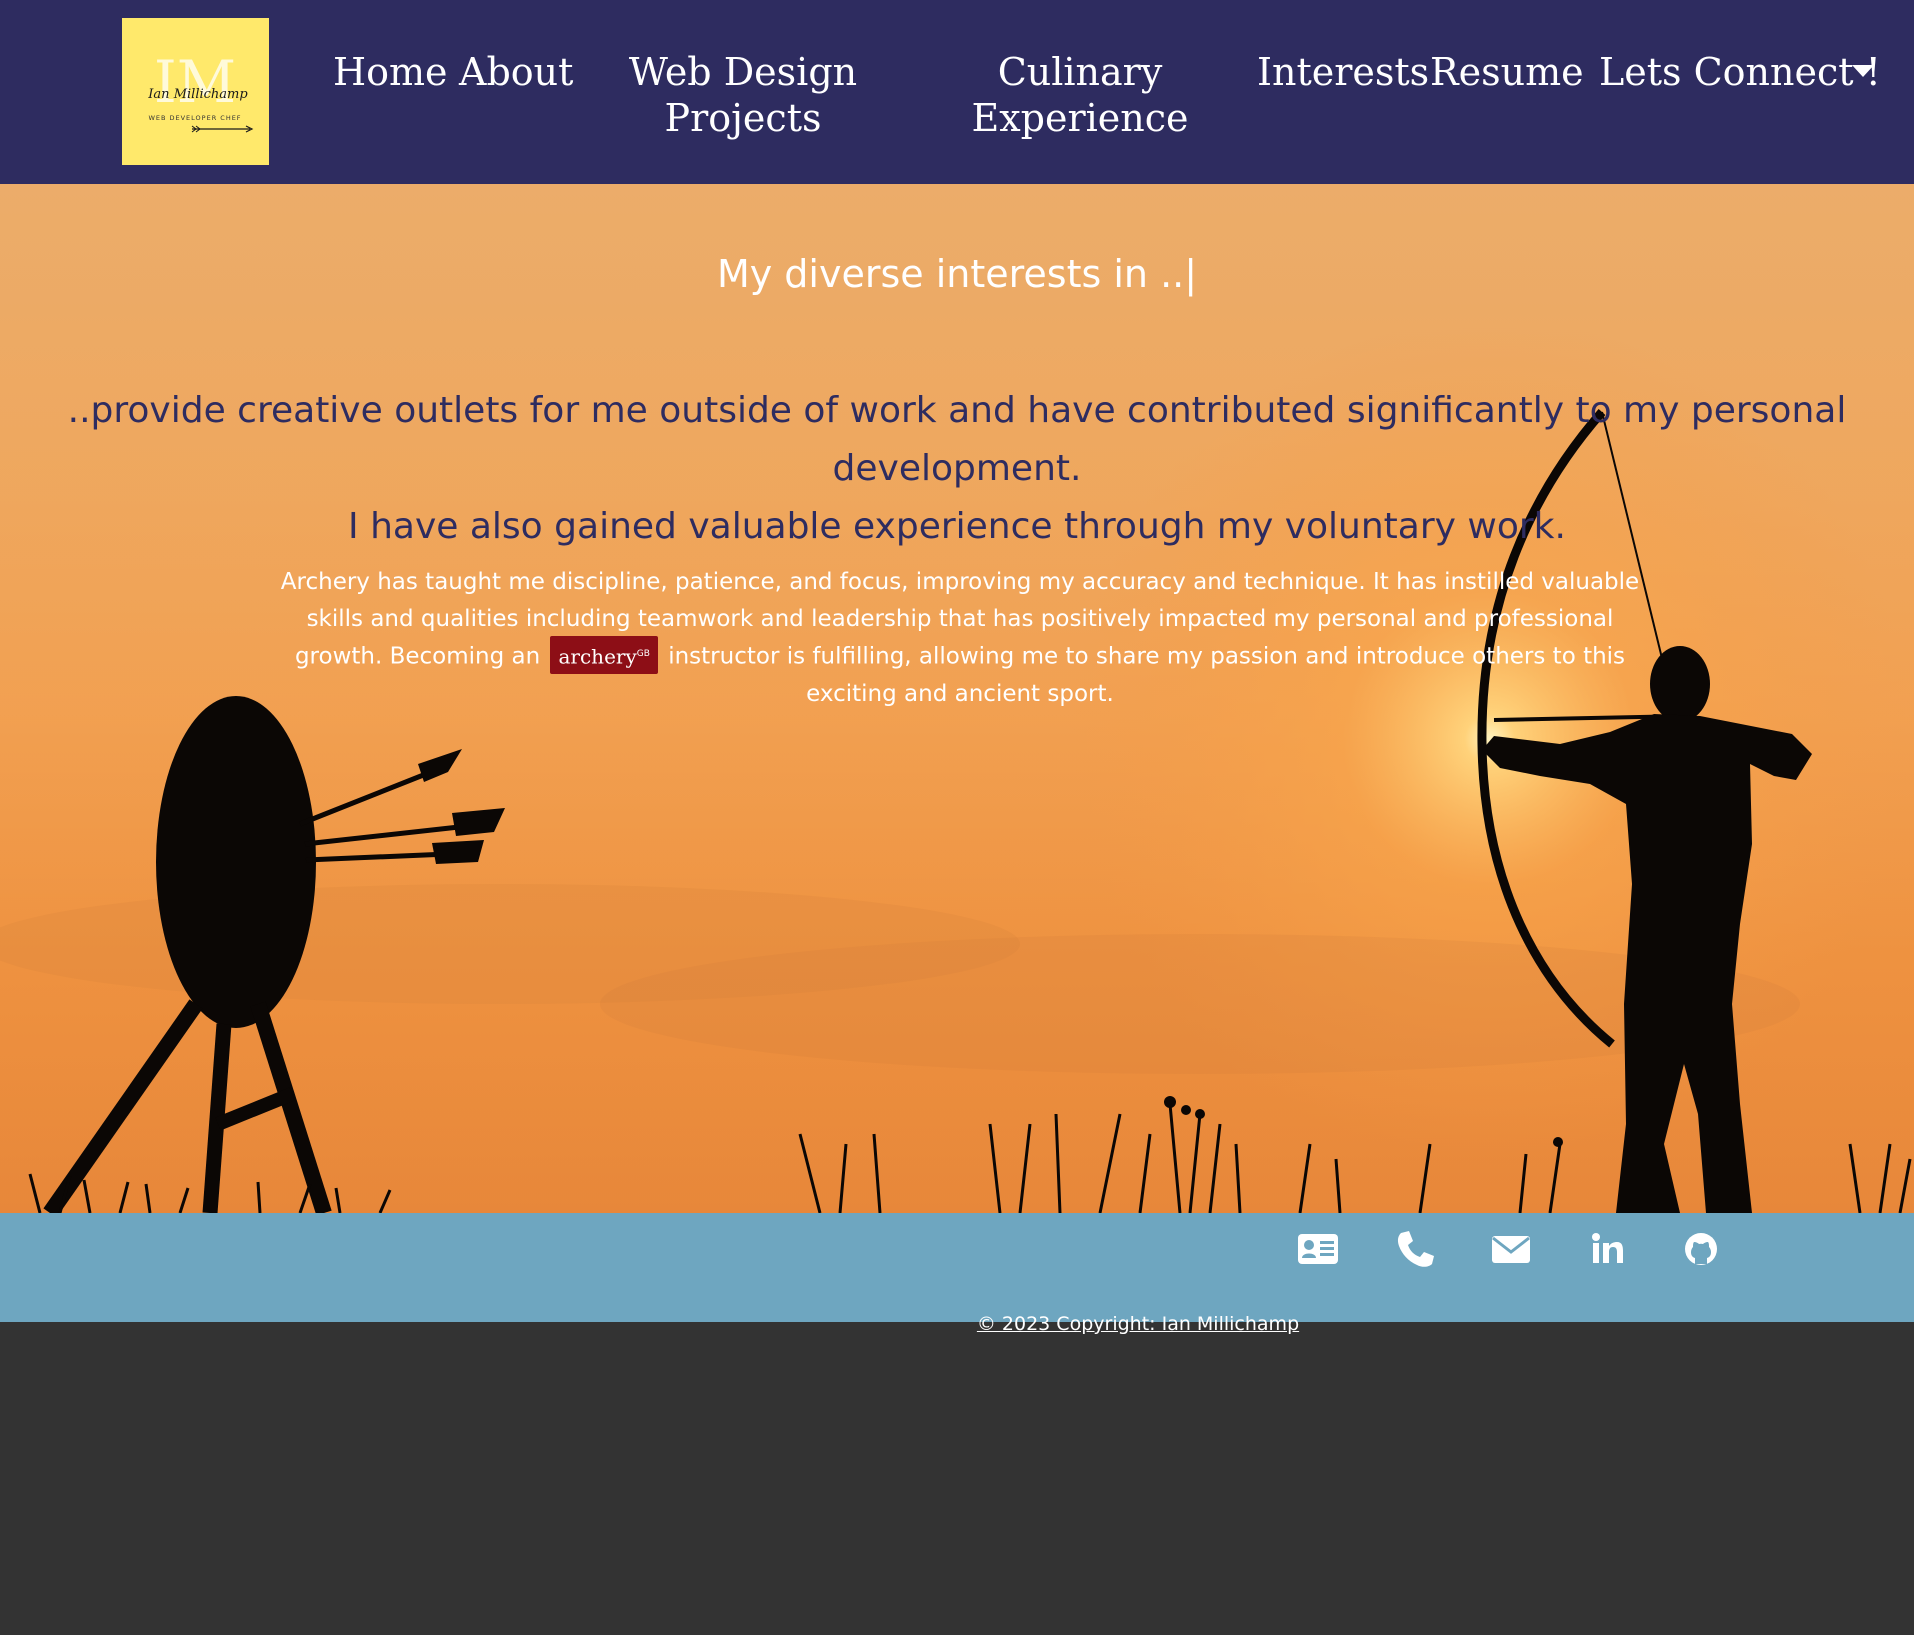 The width and height of the screenshot is (1914, 1635). Describe the element at coordinates (1507, 72) in the screenshot. I see `nav-resume: Resume` at that location.